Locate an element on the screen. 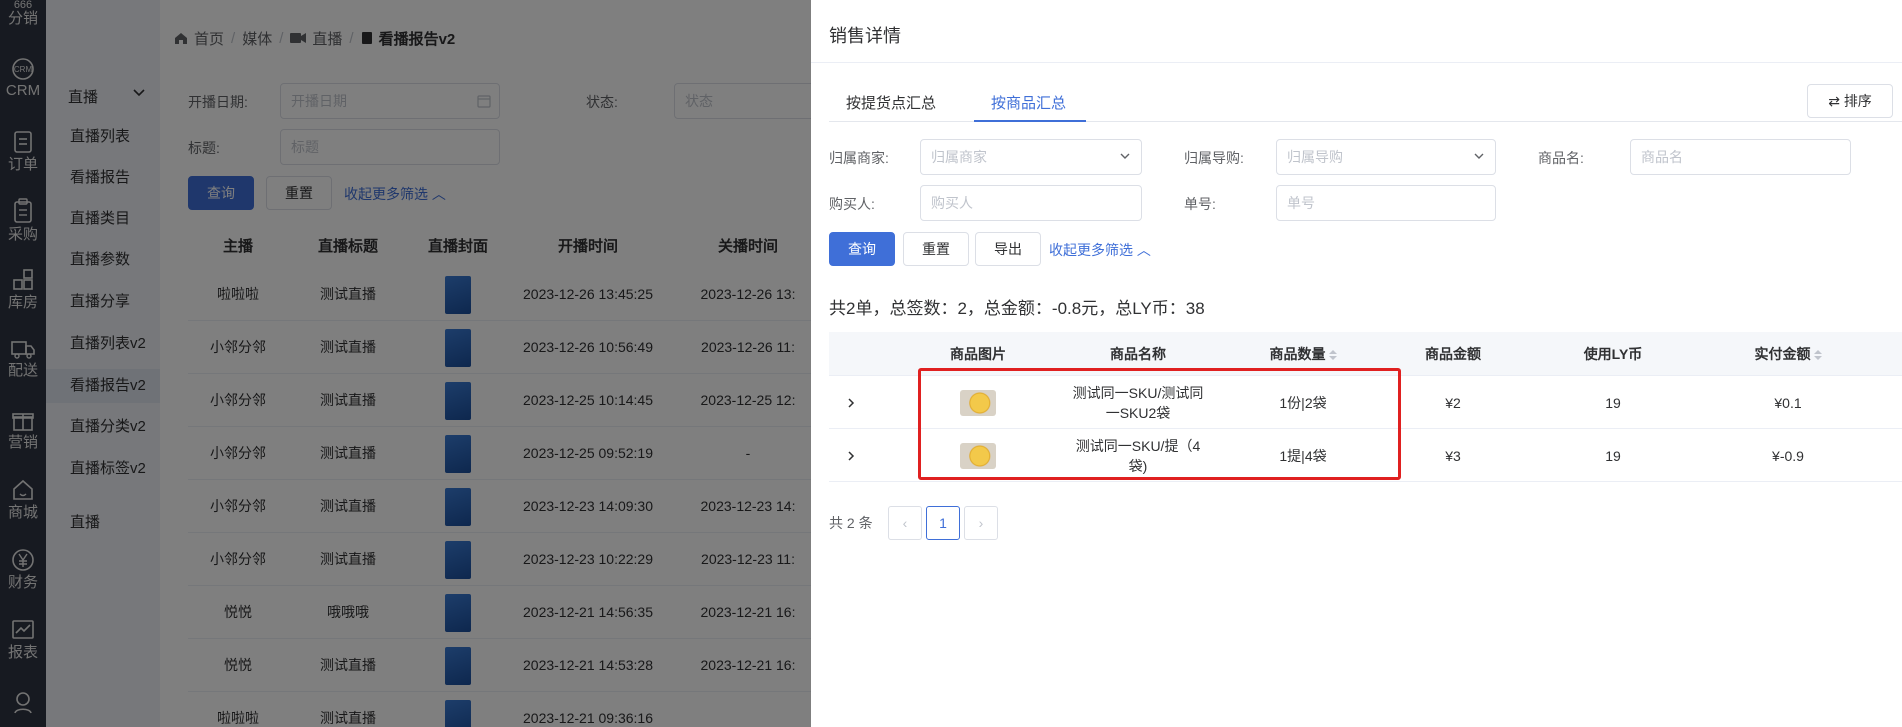 The image size is (1902, 727). export-button: 导出 is located at coordinates (1008, 249).